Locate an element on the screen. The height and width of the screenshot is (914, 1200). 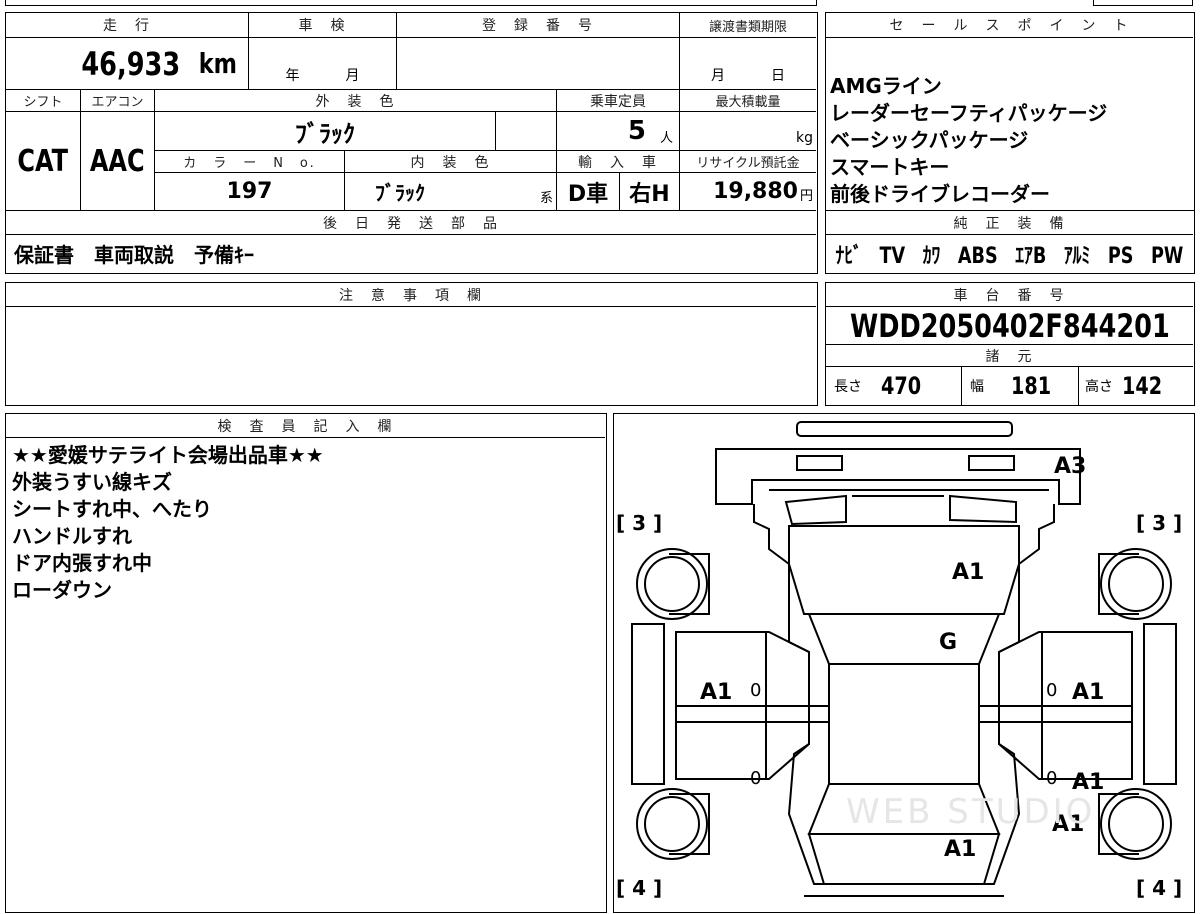
equipment-value: ﾅﾋﾞ TV ｶﾜ ABS ｴｱB ｱﾙﾐ PS PW is located at coordinates (1009, 253).